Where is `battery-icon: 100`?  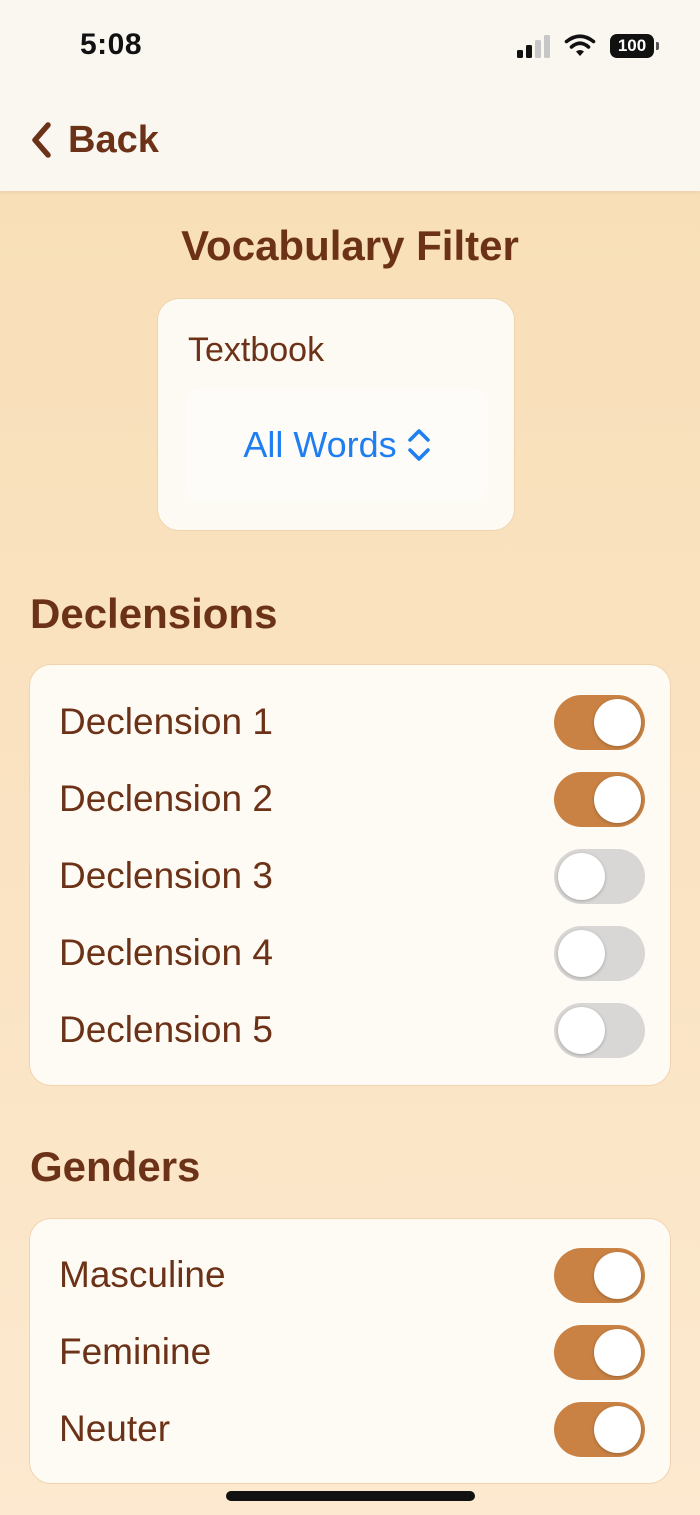 battery-icon: 100 is located at coordinates (634, 46).